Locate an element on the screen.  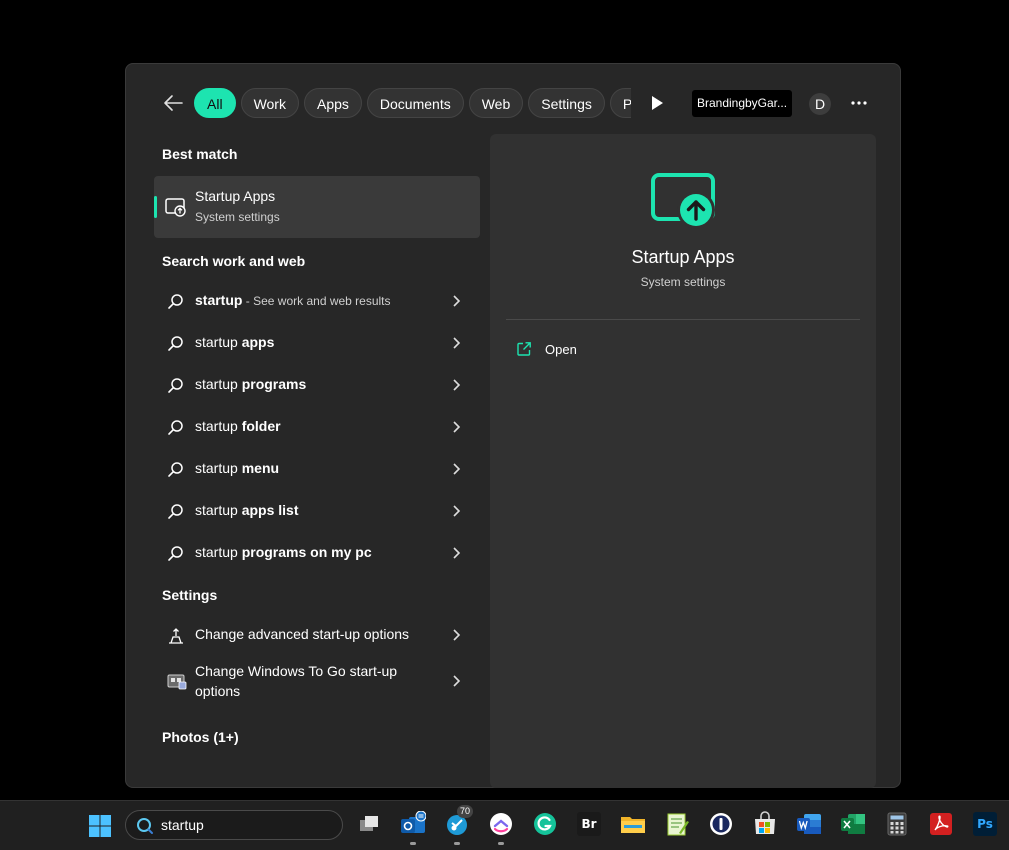
bridge-icon: Br is located at coordinates (589, 824).